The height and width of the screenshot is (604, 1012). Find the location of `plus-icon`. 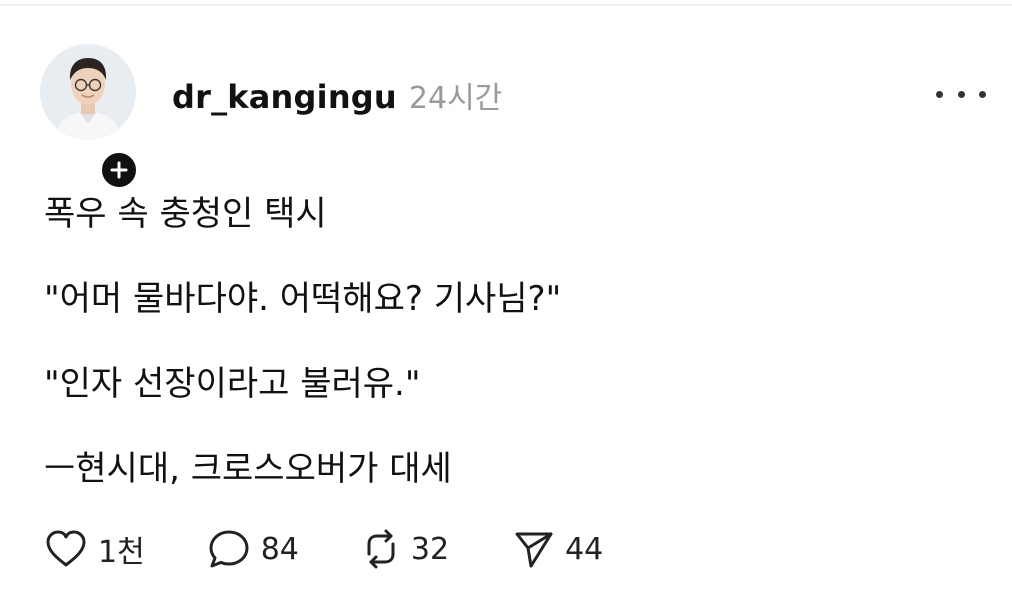

plus-icon is located at coordinates (119, 170).